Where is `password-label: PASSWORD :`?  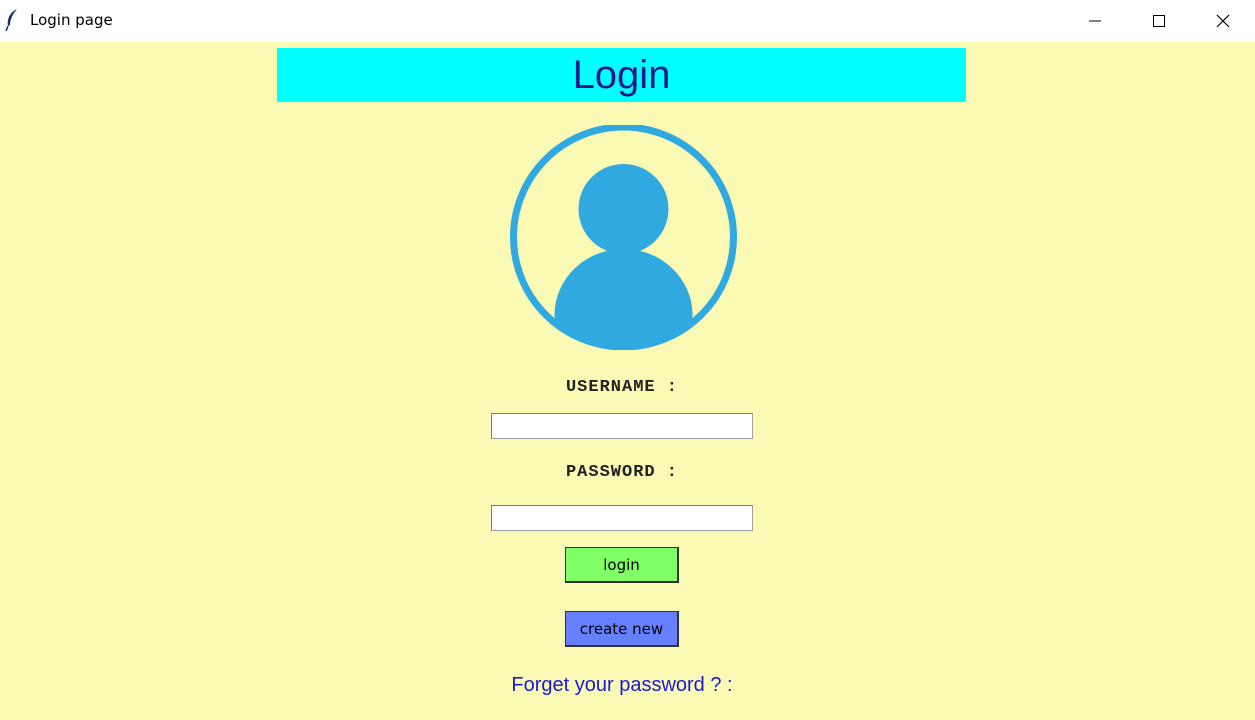 password-label: PASSWORD : is located at coordinates (622, 472).